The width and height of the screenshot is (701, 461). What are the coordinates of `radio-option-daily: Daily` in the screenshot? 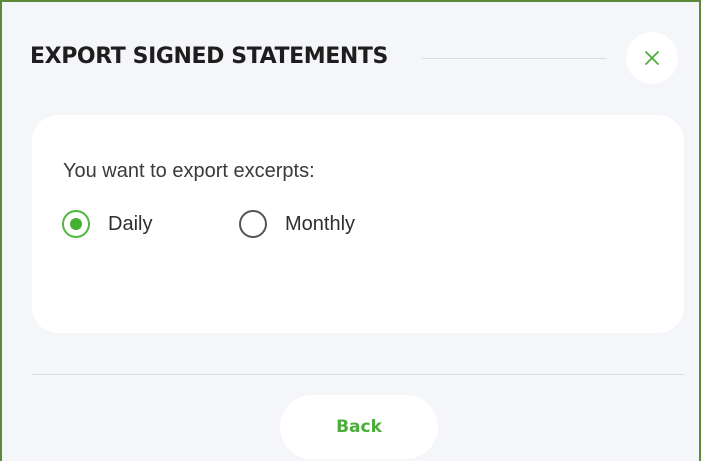 It's located at (107, 224).